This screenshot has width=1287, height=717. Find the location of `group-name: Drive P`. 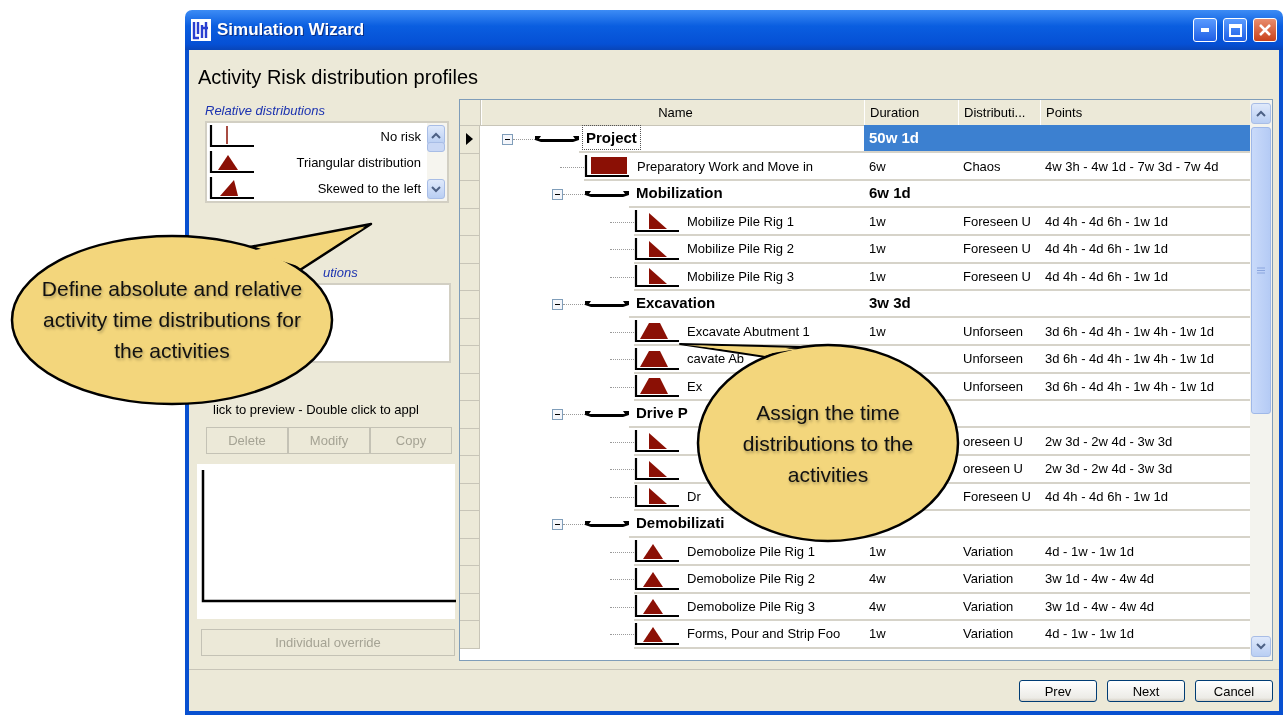

group-name: Drive P is located at coordinates (662, 413).